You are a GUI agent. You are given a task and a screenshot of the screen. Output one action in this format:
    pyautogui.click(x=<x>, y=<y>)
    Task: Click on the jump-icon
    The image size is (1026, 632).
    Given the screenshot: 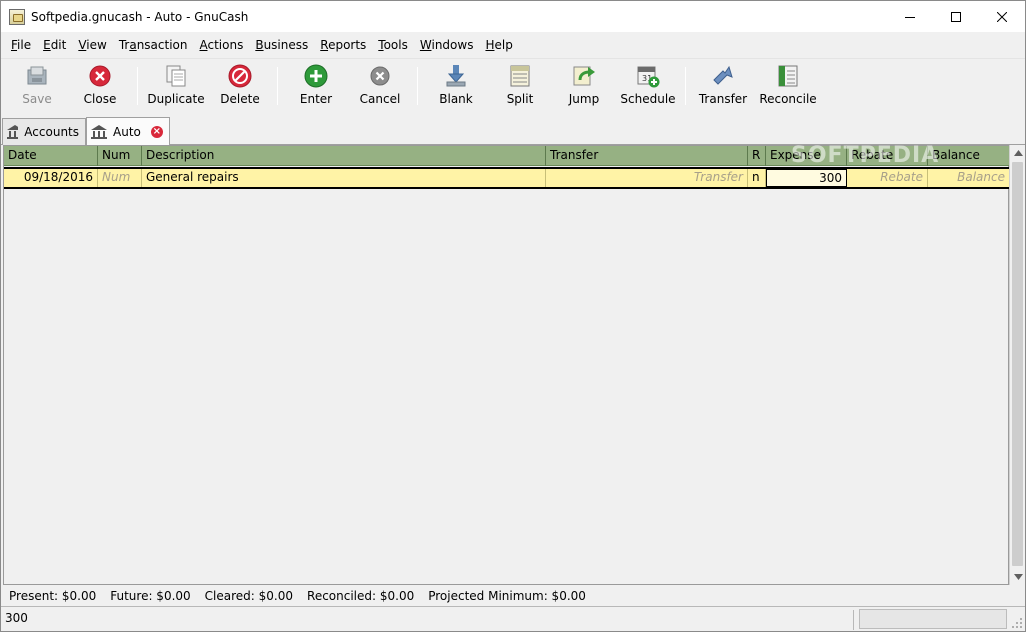 What is the action you would take?
    pyautogui.click(x=584, y=76)
    